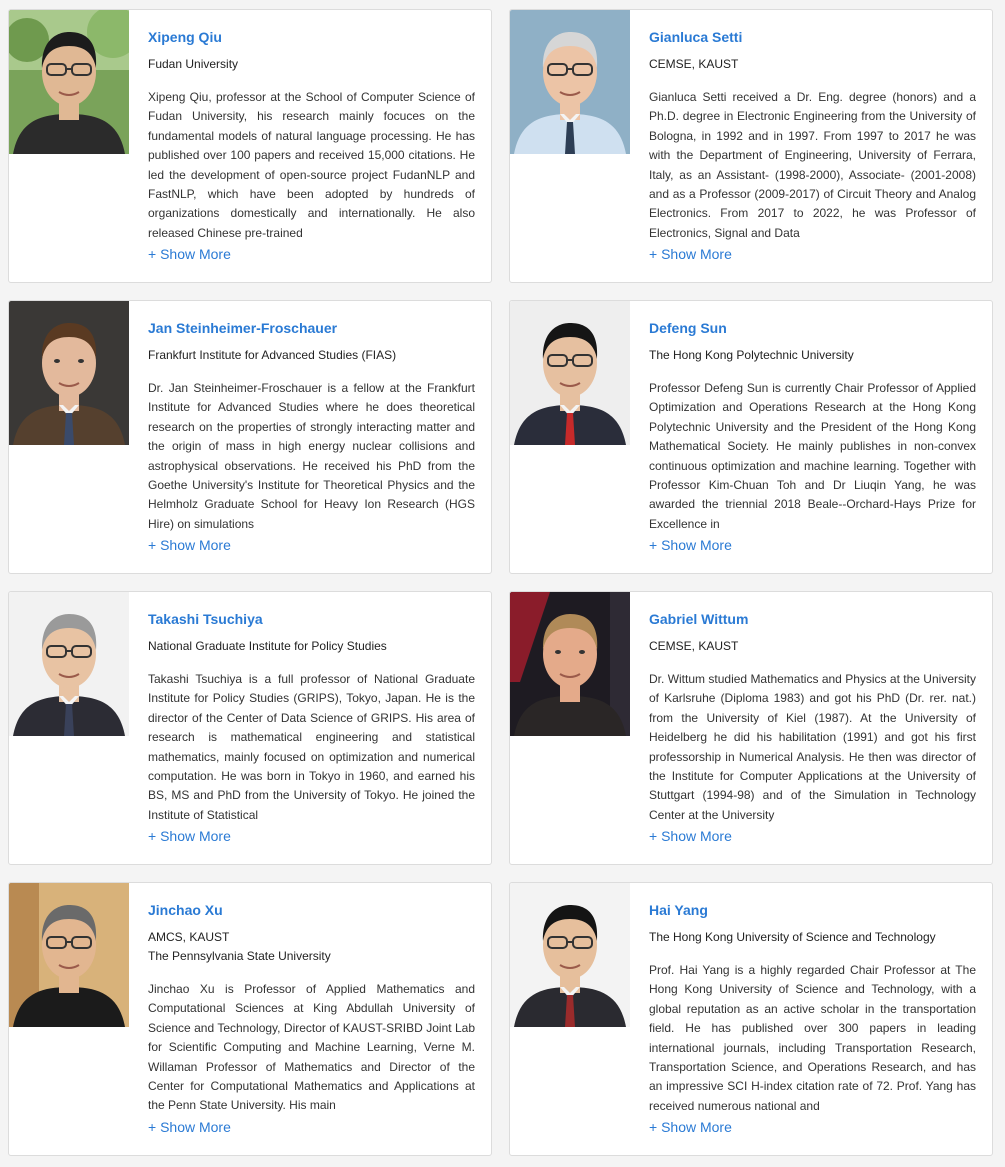 This screenshot has width=1005, height=1167. I want to click on speaker-name-link: Defeng Sun, so click(812, 328).